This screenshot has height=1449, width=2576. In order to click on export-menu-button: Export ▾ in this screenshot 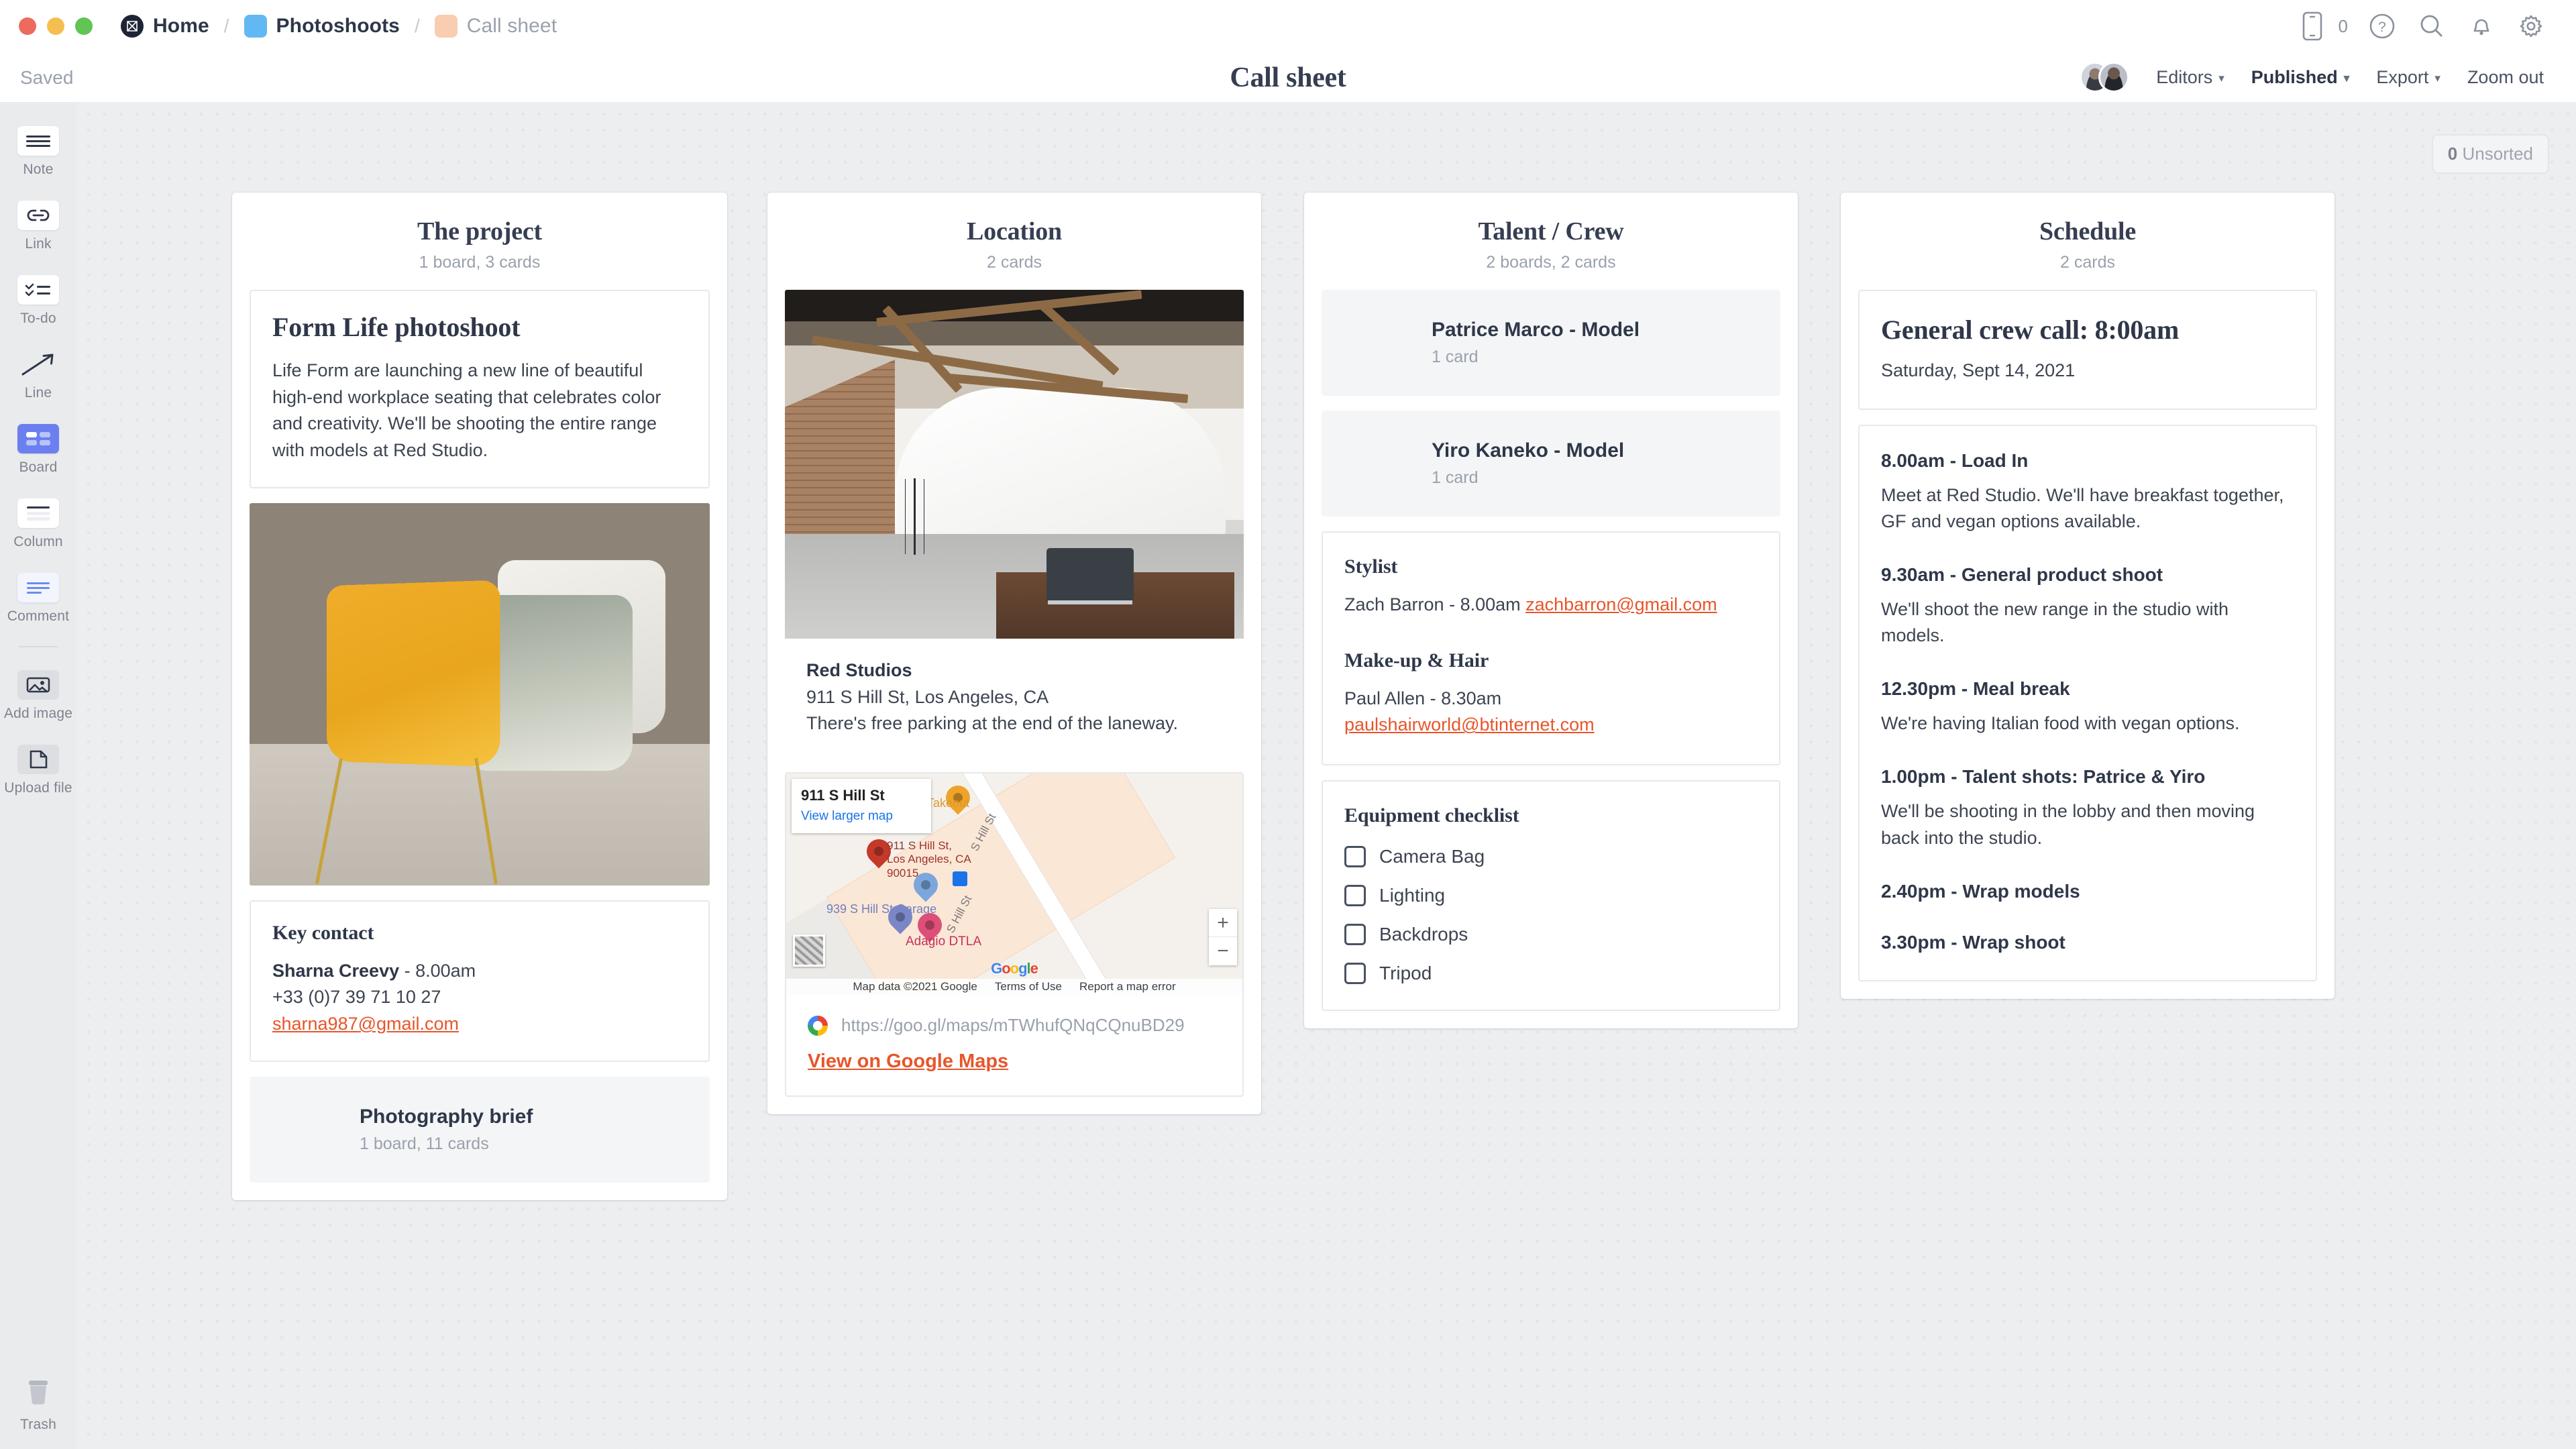, I will do `click(2408, 77)`.